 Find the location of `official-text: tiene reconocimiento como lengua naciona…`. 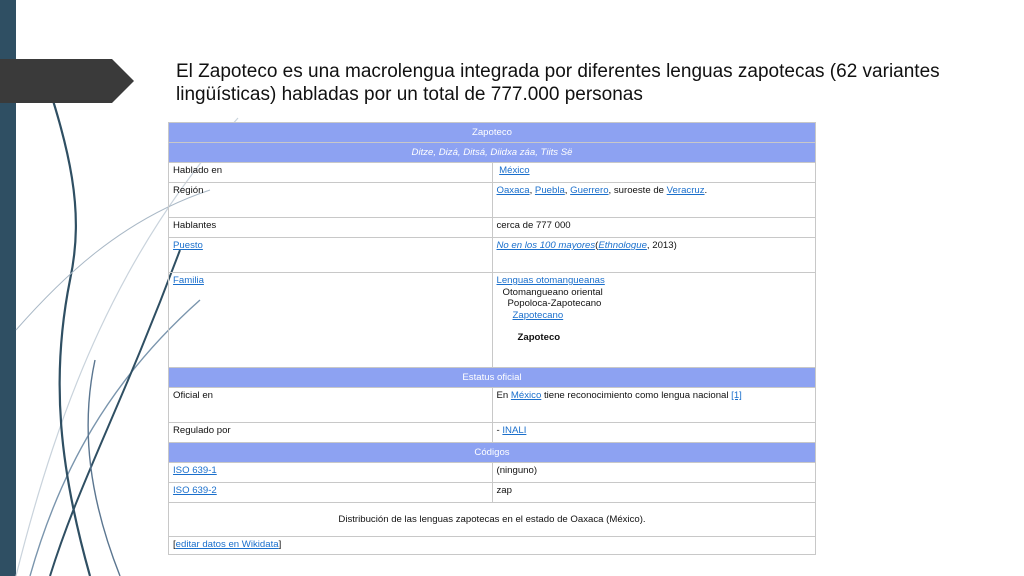

official-text: tiene reconocimiento como lengua naciona… is located at coordinates (636, 395).